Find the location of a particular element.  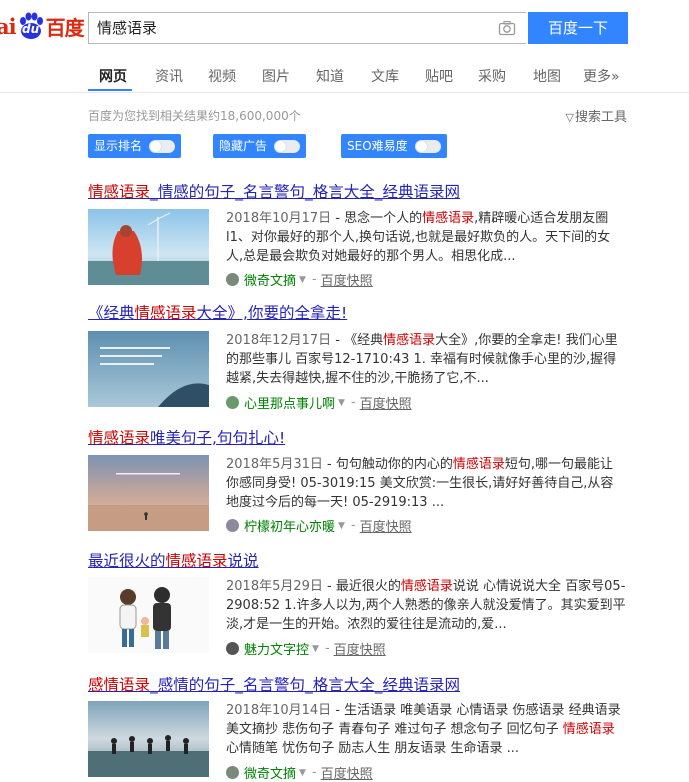

tab-zhidao: 知道 is located at coordinates (330, 76).